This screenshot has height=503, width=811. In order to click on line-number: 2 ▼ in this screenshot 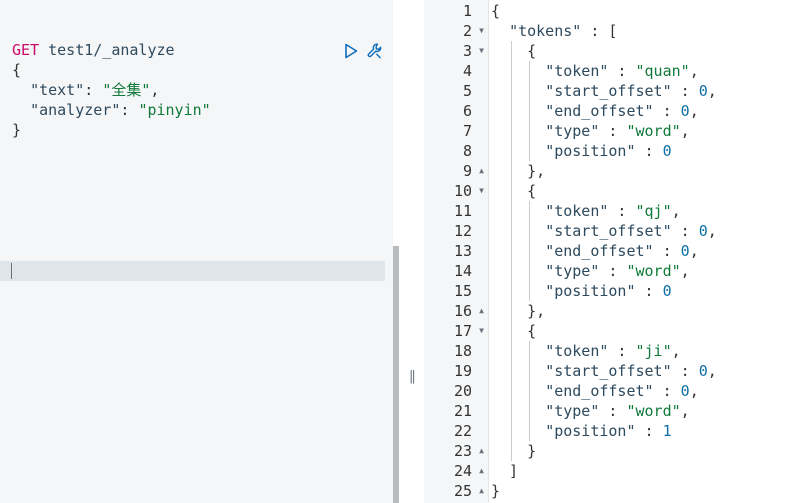, I will do `click(473, 31)`.